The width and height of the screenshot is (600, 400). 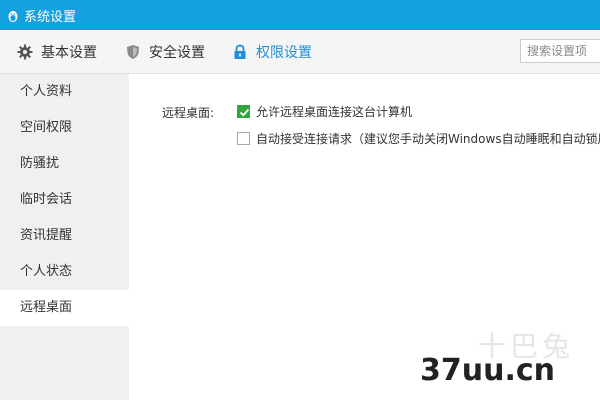 What do you see at coordinates (25, 52) in the screenshot?
I see `gear-icon` at bounding box center [25, 52].